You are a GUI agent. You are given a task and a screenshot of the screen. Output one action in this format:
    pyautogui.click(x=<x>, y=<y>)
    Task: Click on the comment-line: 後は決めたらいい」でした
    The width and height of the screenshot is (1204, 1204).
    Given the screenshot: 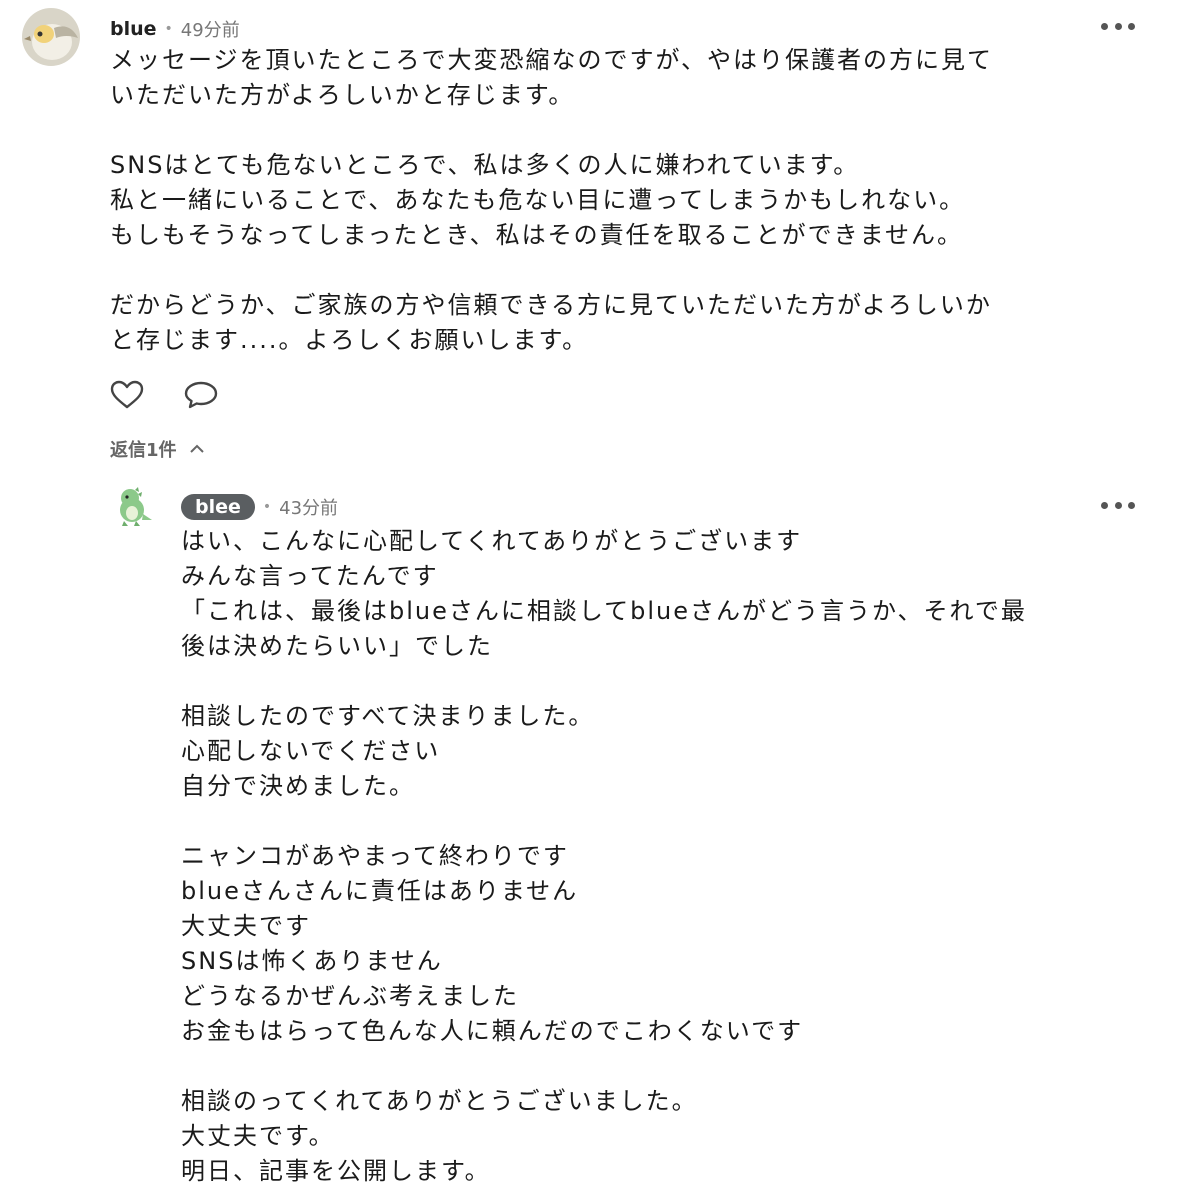 What is the action you would take?
    pyautogui.click(x=337, y=646)
    